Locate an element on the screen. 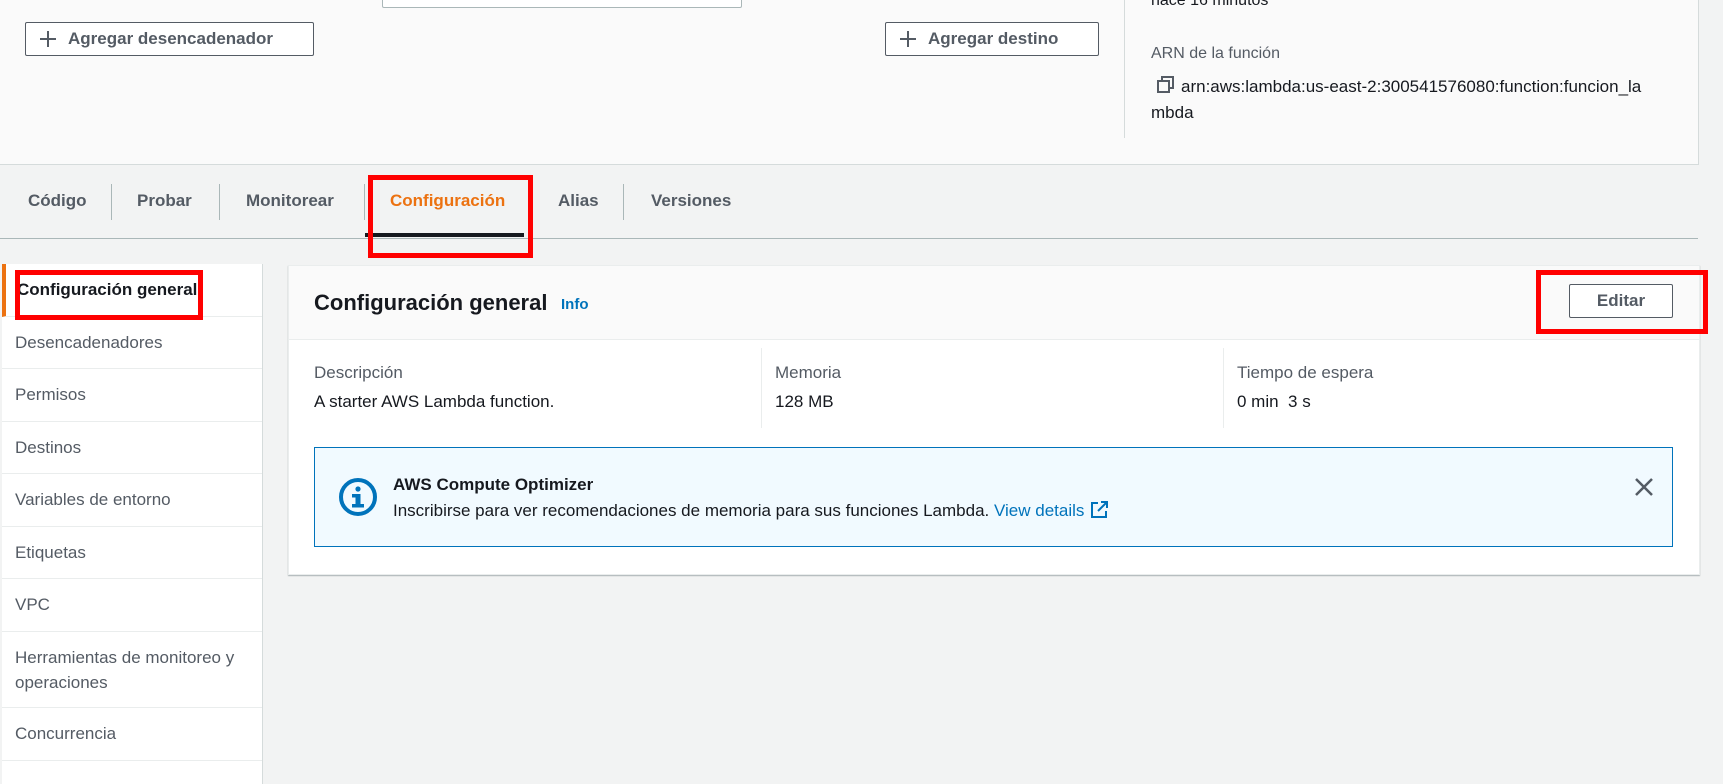 This screenshot has width=1723, height=784. info-link: Info is located at coordinates (575, 304).